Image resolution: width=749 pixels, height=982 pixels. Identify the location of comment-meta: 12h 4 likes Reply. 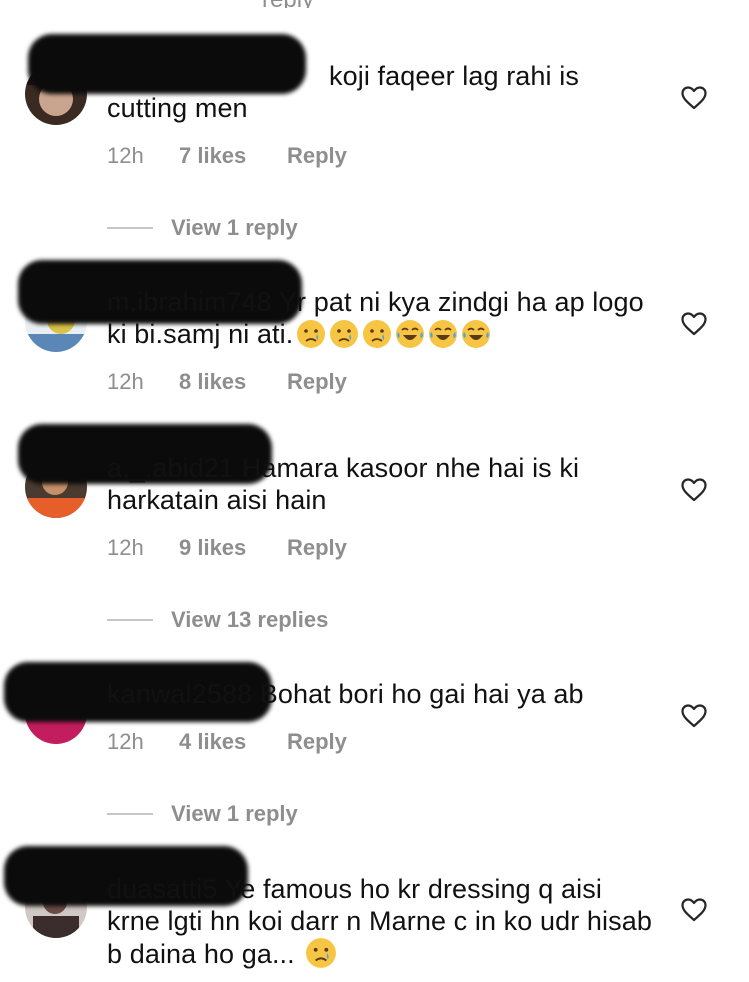
(227, 742).